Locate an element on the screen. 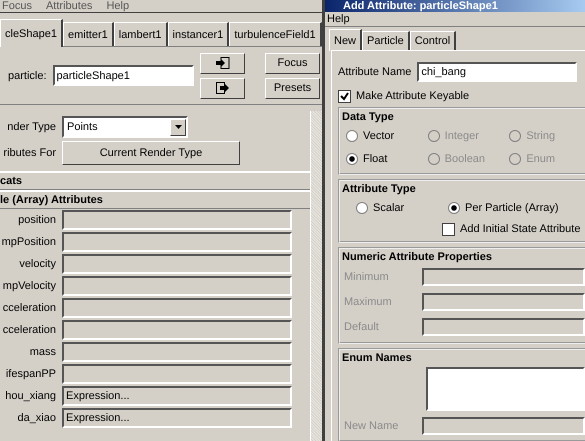  field-label: Attribute Name is located at coordinates (375, 72).